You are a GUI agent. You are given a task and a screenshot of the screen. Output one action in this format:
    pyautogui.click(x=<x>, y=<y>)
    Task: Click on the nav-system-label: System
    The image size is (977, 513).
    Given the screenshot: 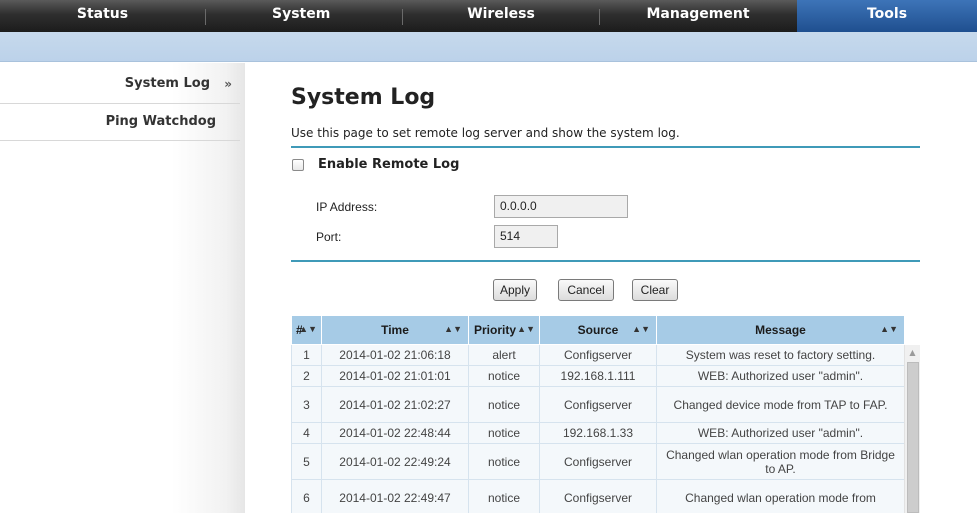 What is the action you would take?
    pyautogui.click(x=301, y=14)
    